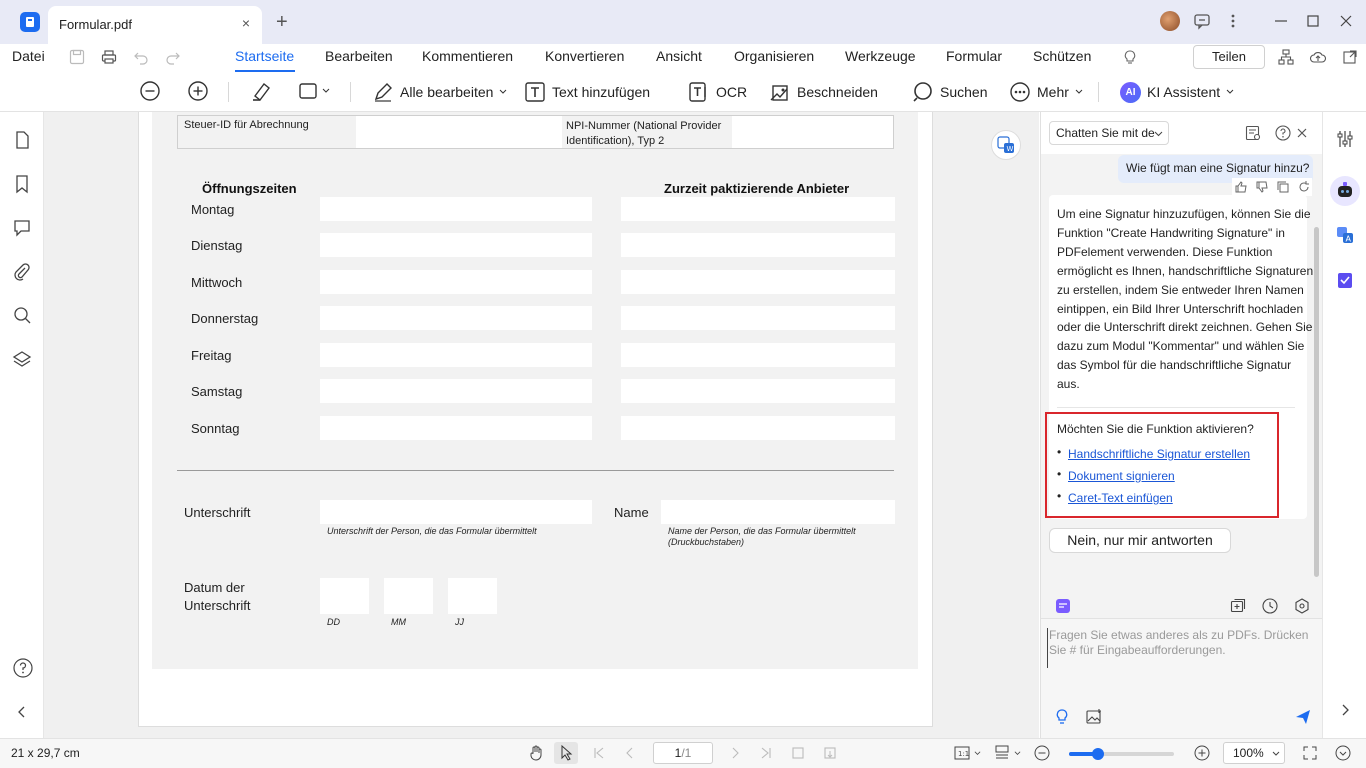 Image resolution: width=1366 pixels, height=768 pixels. Describe the element at coordinates (22, 272) in the screenshot. I see `attachment-icon` at that location.